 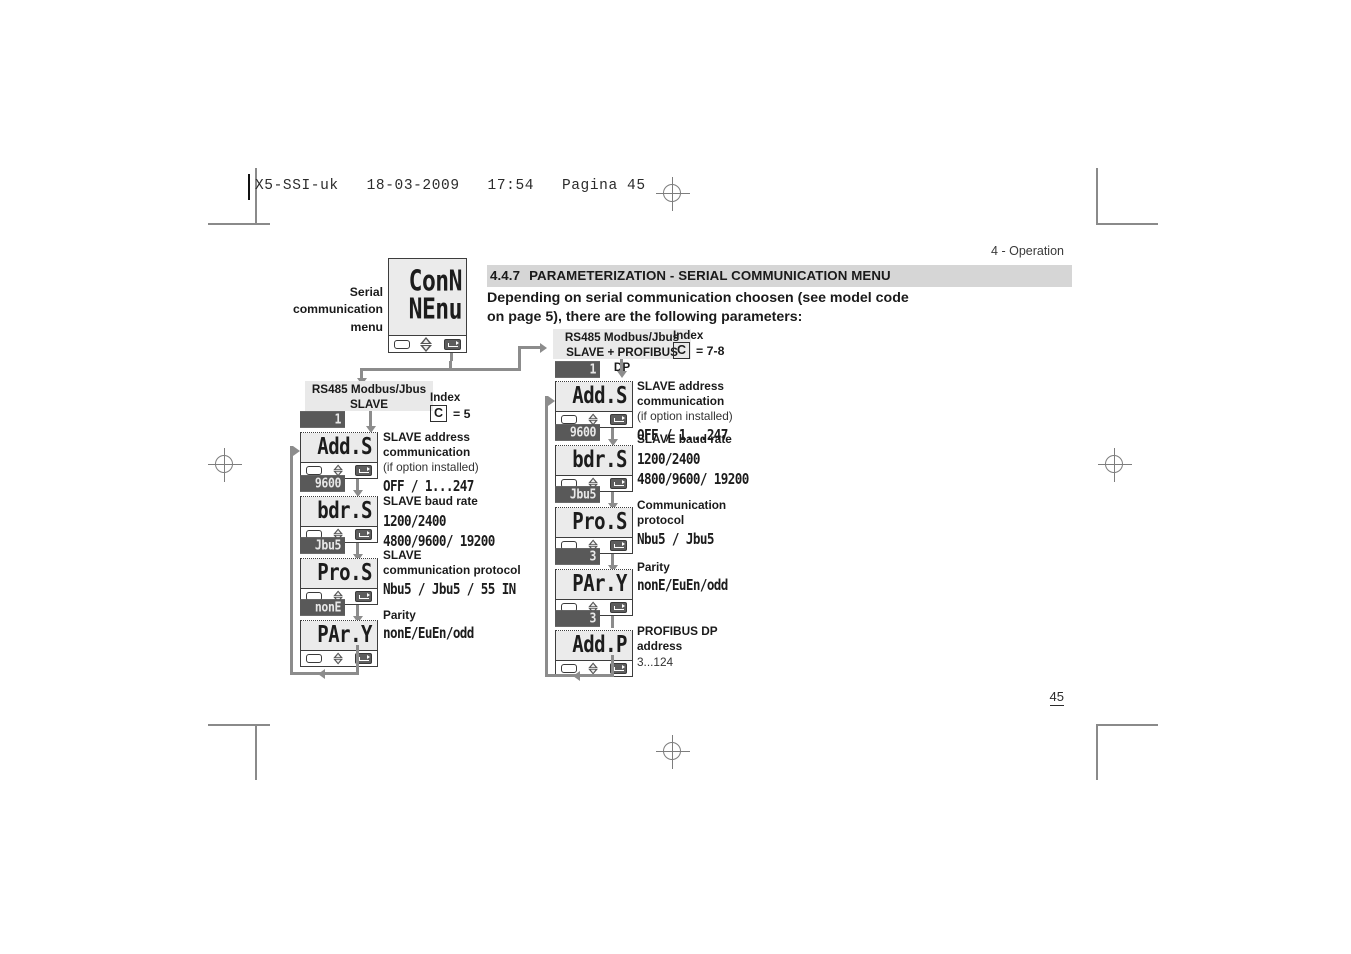 What do you see at coordinates (399, 615) in the screenshot?
I see `label-line-1: Parity` at bounding box center [399, 615].